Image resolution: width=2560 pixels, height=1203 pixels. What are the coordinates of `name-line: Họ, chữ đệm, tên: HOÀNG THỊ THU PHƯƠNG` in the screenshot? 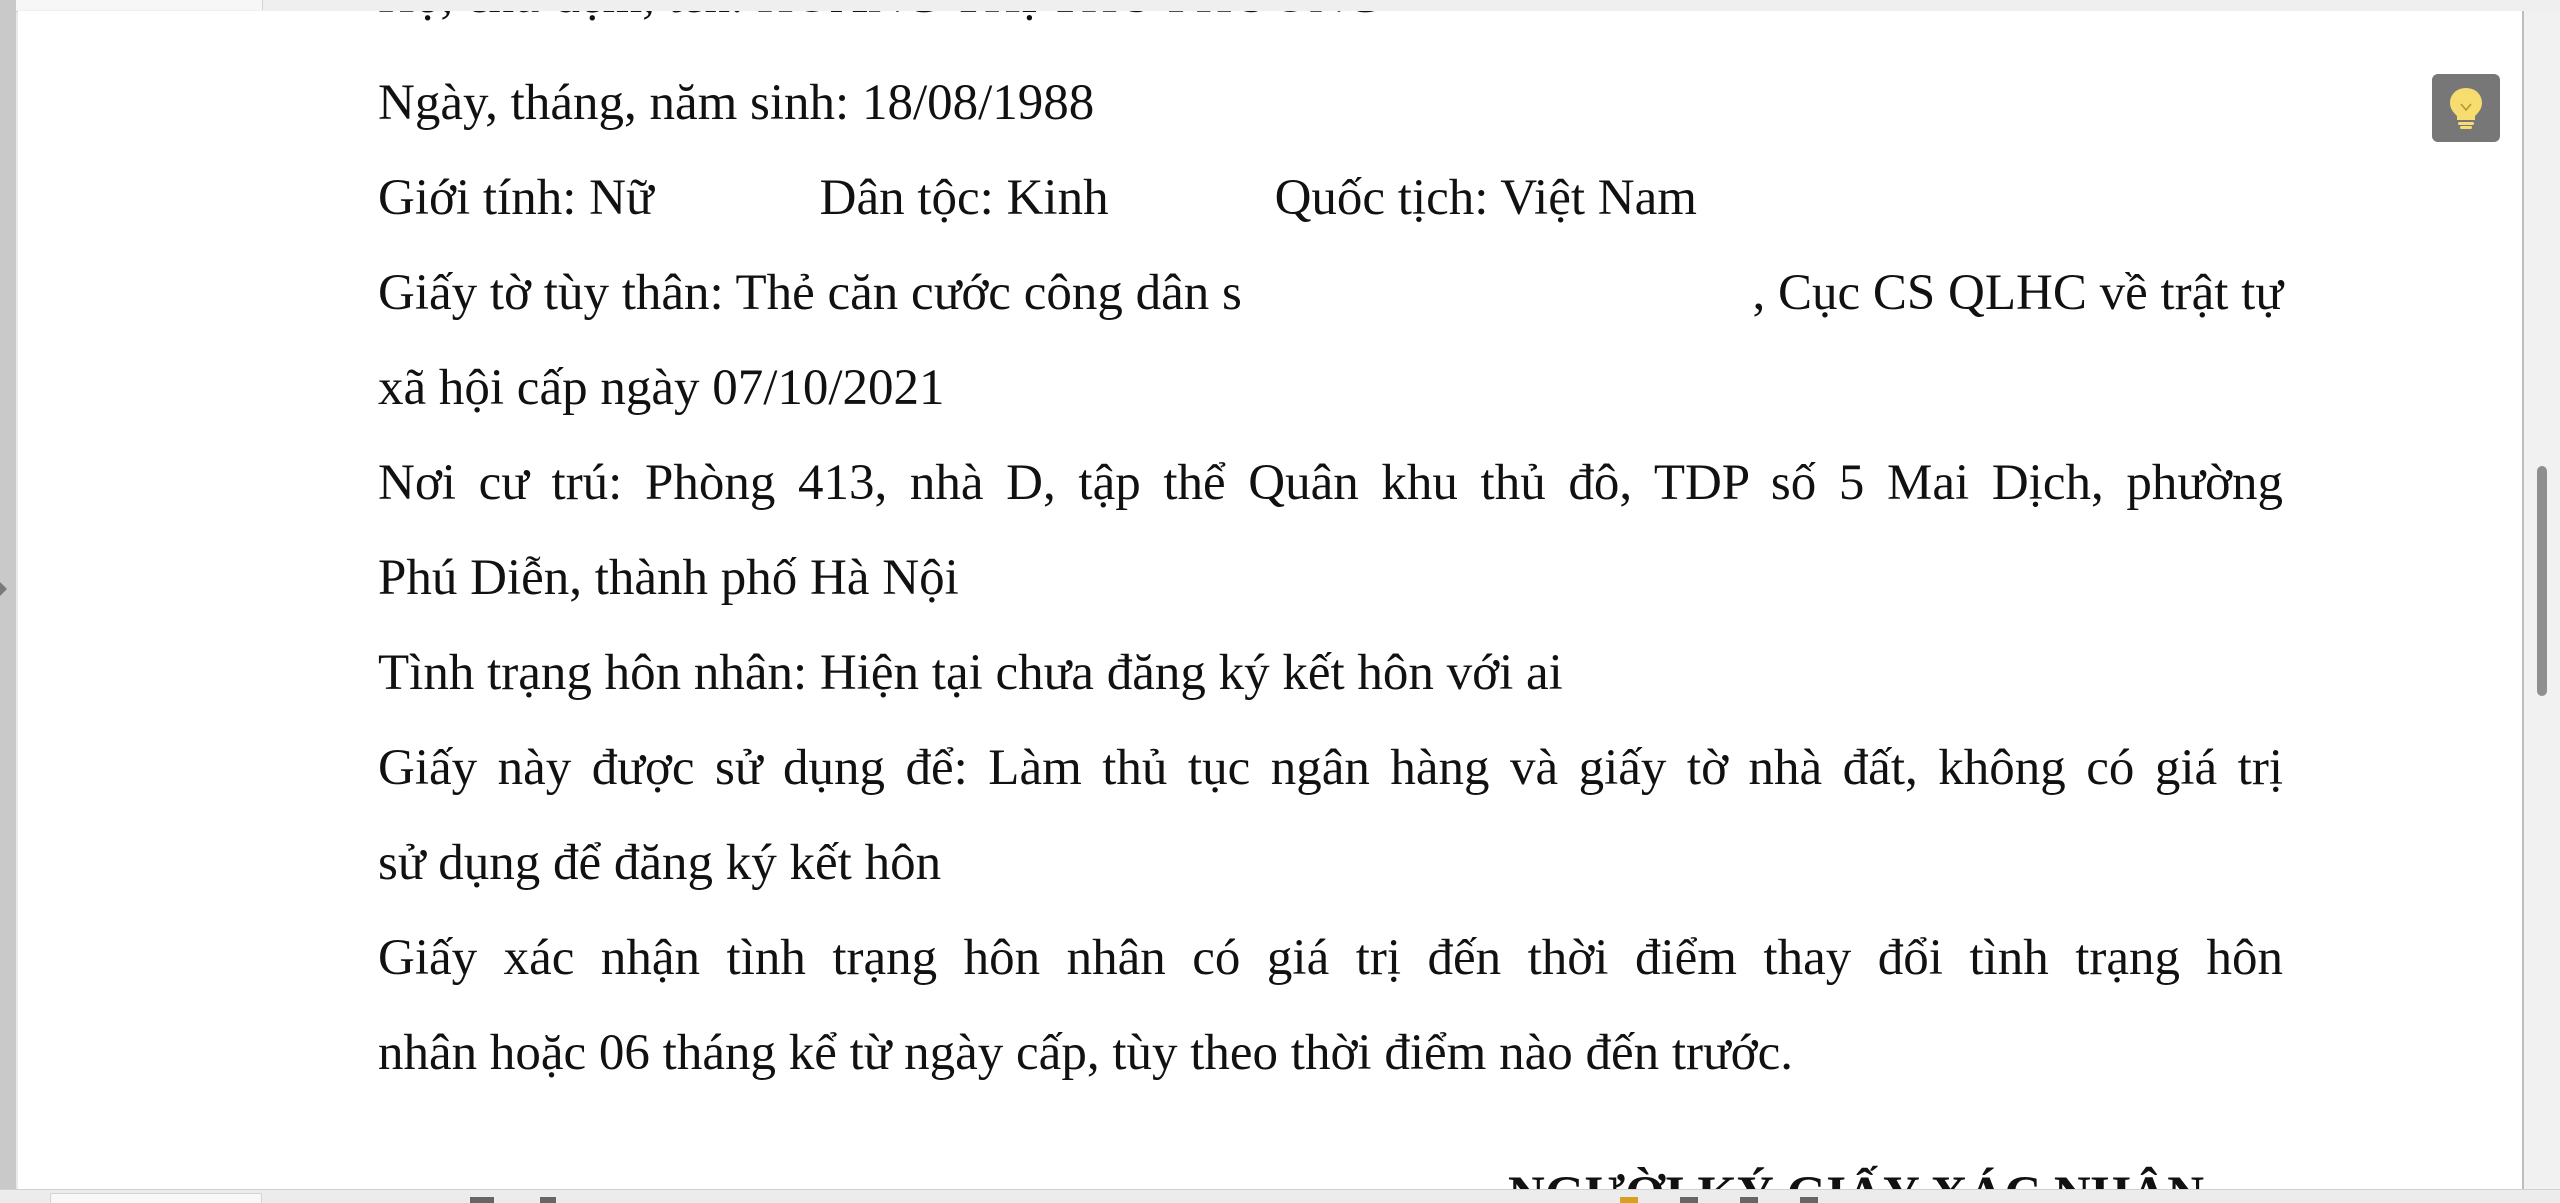 It's located at (880, 27).